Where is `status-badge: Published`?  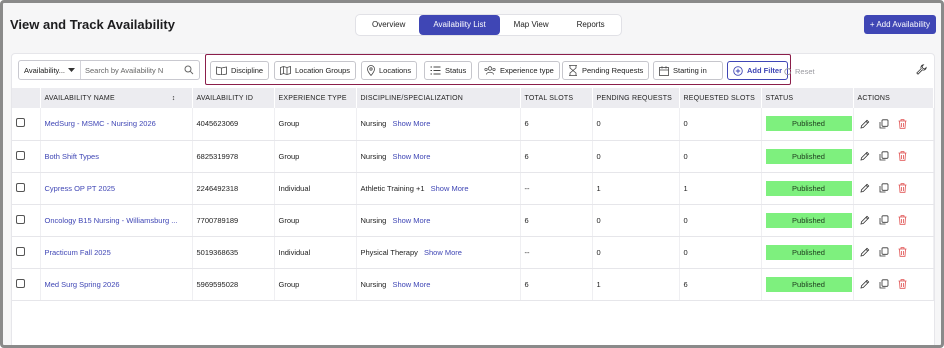
status-badge: Published is located at coordinates (808, 188).